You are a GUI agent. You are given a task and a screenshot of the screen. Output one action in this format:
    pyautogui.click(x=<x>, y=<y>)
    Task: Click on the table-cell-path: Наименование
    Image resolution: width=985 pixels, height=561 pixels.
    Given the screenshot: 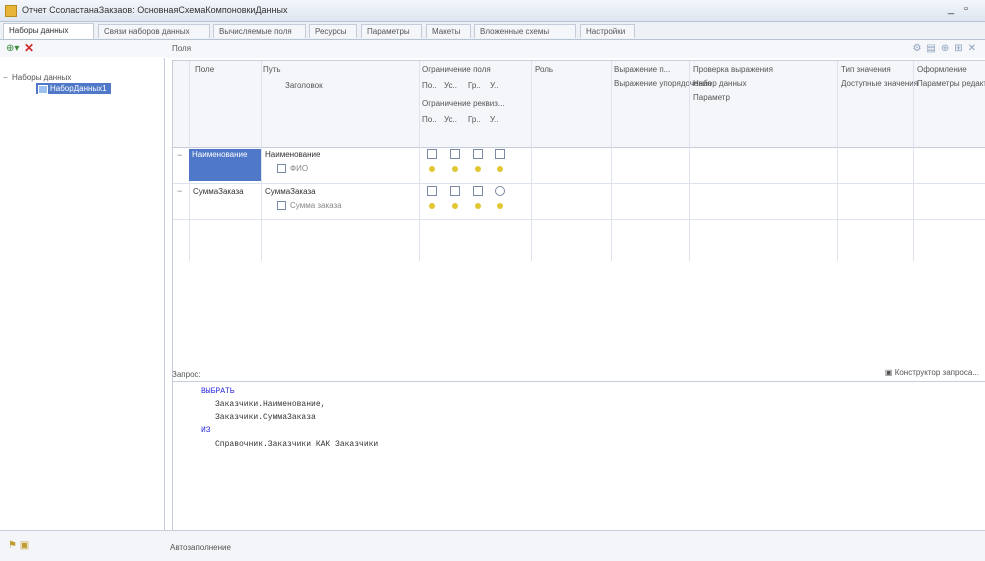 What is the action you would take?
    pyautogui.click(x=292, y=154)
    